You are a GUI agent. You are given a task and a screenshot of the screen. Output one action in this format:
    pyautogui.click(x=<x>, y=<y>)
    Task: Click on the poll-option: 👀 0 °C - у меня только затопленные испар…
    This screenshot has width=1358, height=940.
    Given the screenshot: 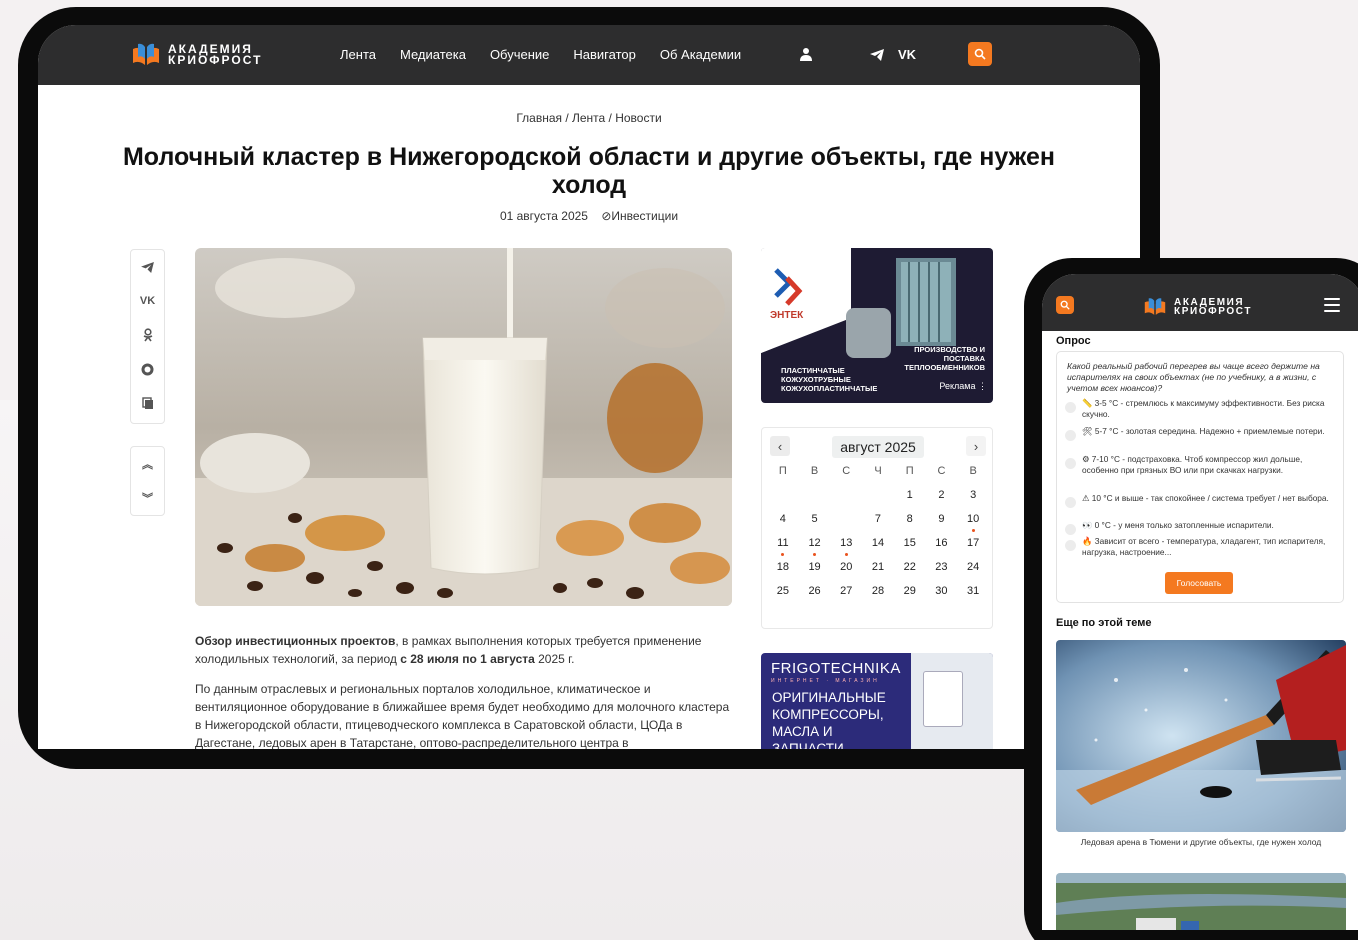 What is the action you would take?
    pyautogui.click(x=1199, y=527)
    